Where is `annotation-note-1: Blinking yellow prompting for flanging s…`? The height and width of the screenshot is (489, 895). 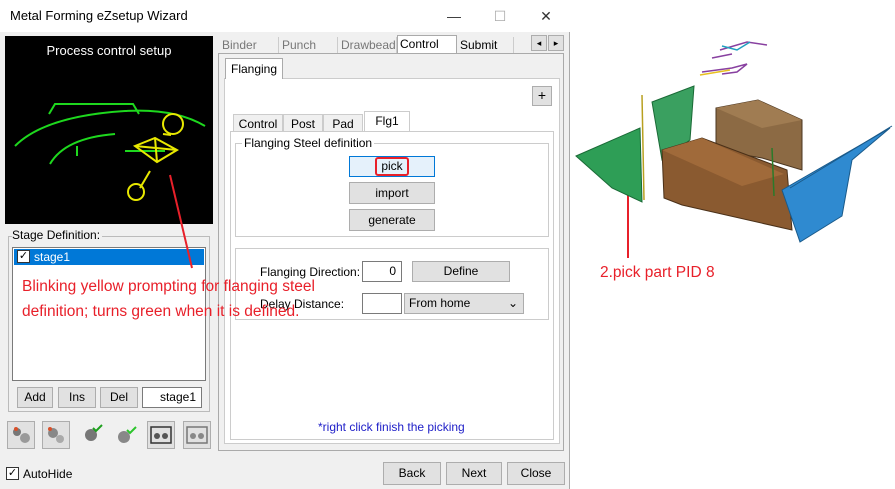 annotation-note-1: Blinking yellow prompting for flanging s… is located at coordinates (168, 299).